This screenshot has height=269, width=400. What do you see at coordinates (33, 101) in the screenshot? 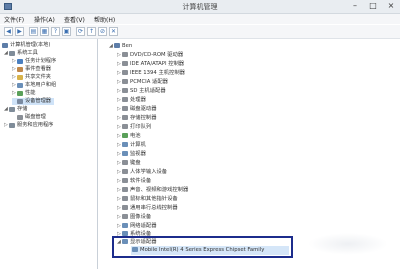
I see `tree-item-device-manager: 设备管理器` at bounding box center [33, 101].